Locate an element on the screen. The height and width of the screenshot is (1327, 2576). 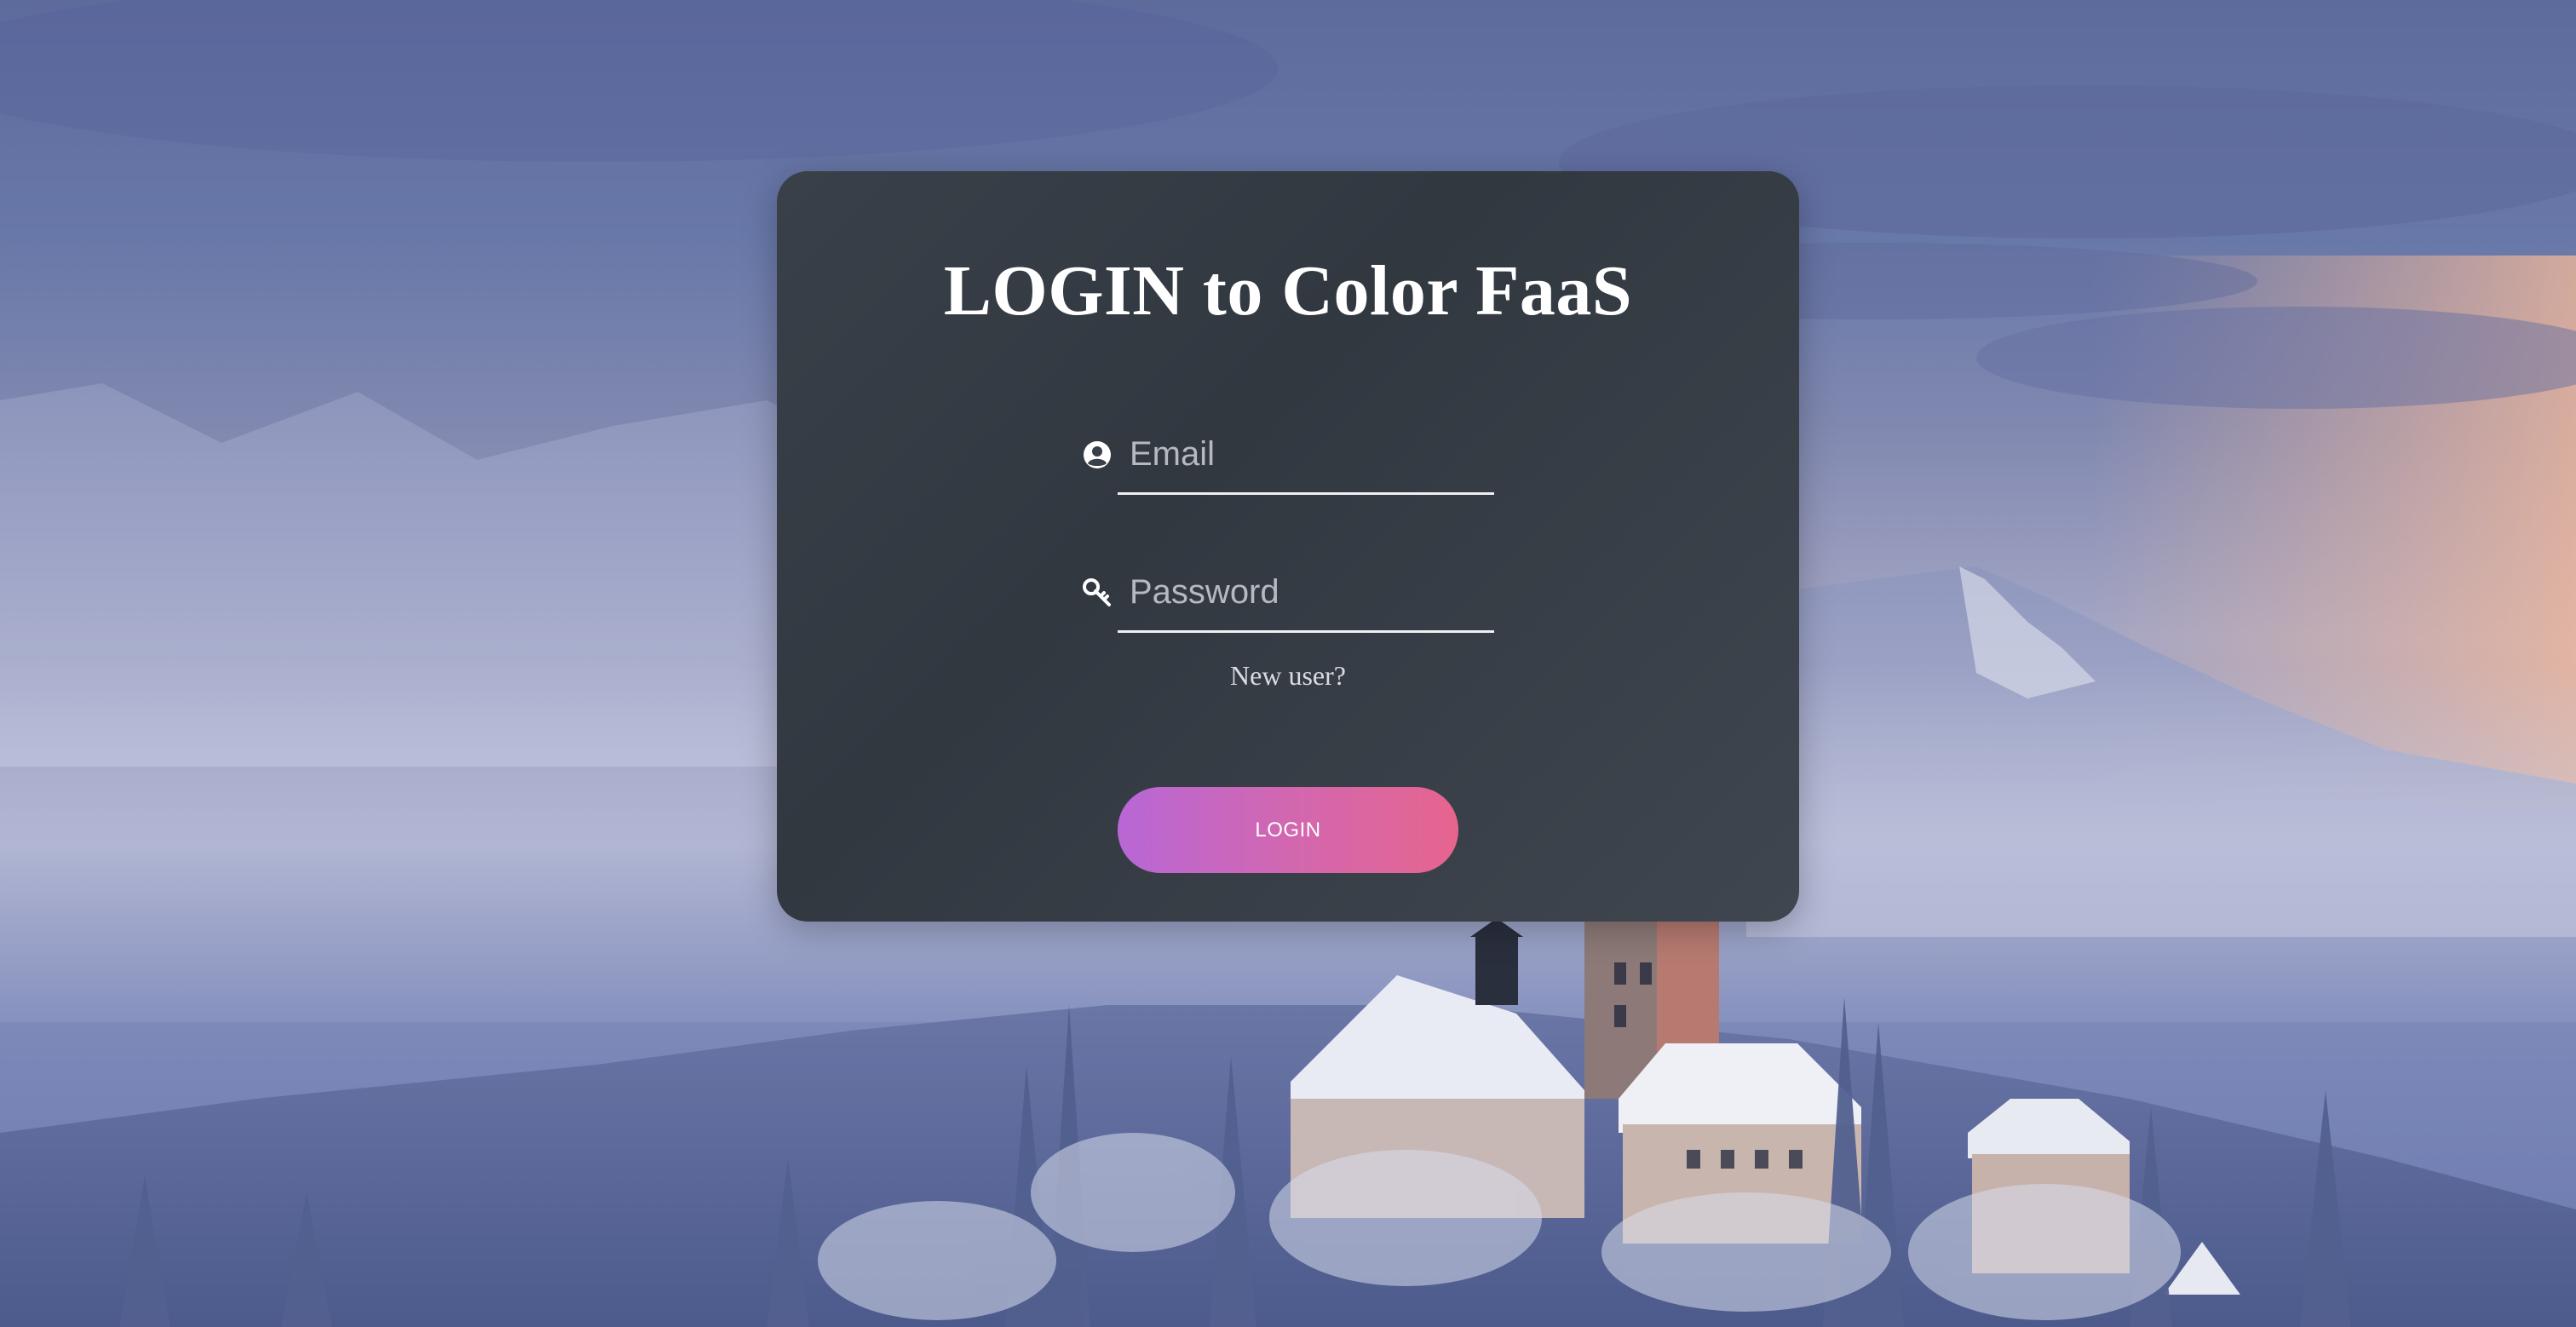
user-circle-icon is located at coordinates (1098, 455).